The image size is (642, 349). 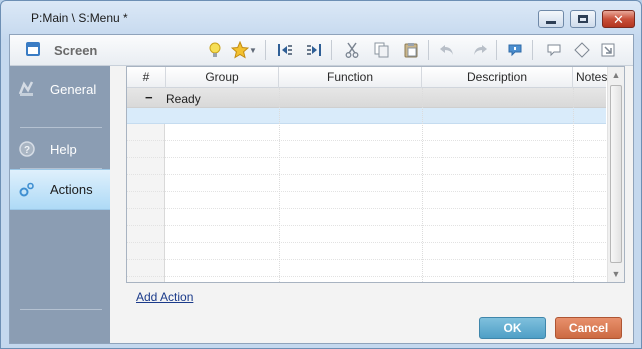 I want to click on outdent-icon, so click(x=285, y=50).